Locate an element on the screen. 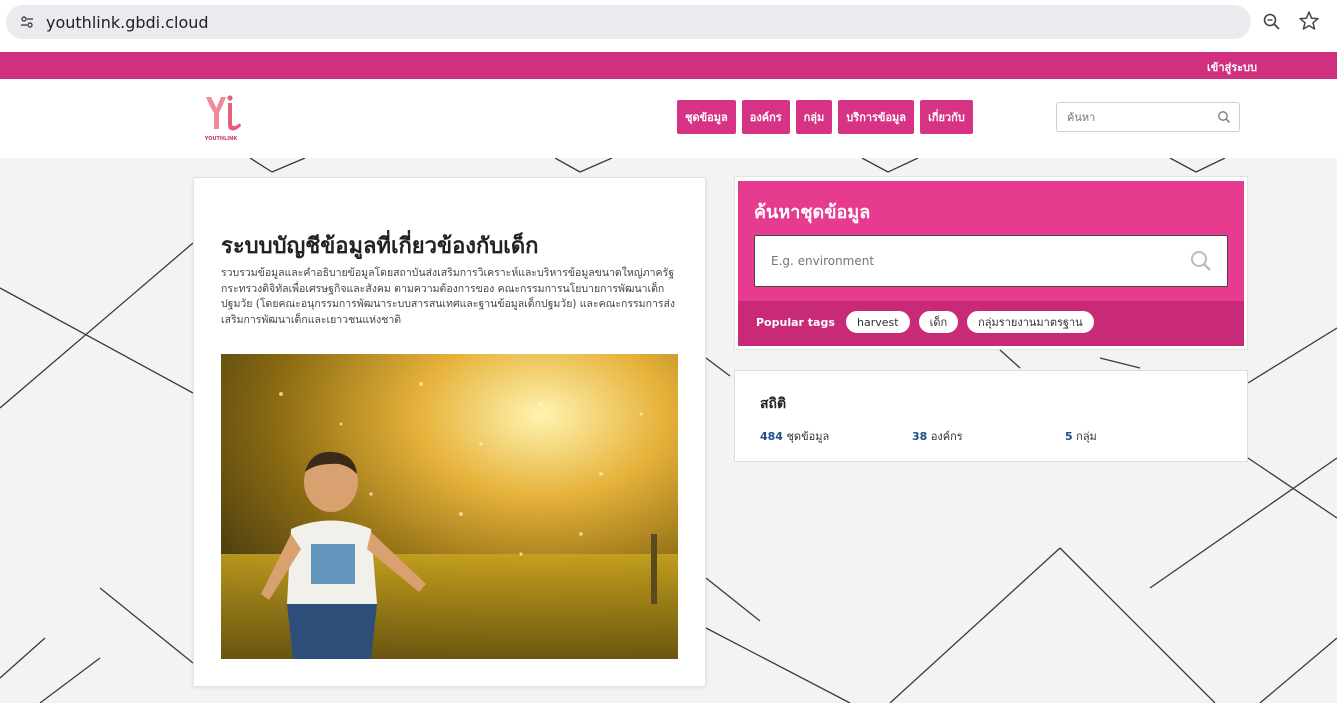 Image resolution: width=1337 pixels, height=703 pixels. login-link: เข้าสู่ระบบ is located at coordinates (1232, 67).